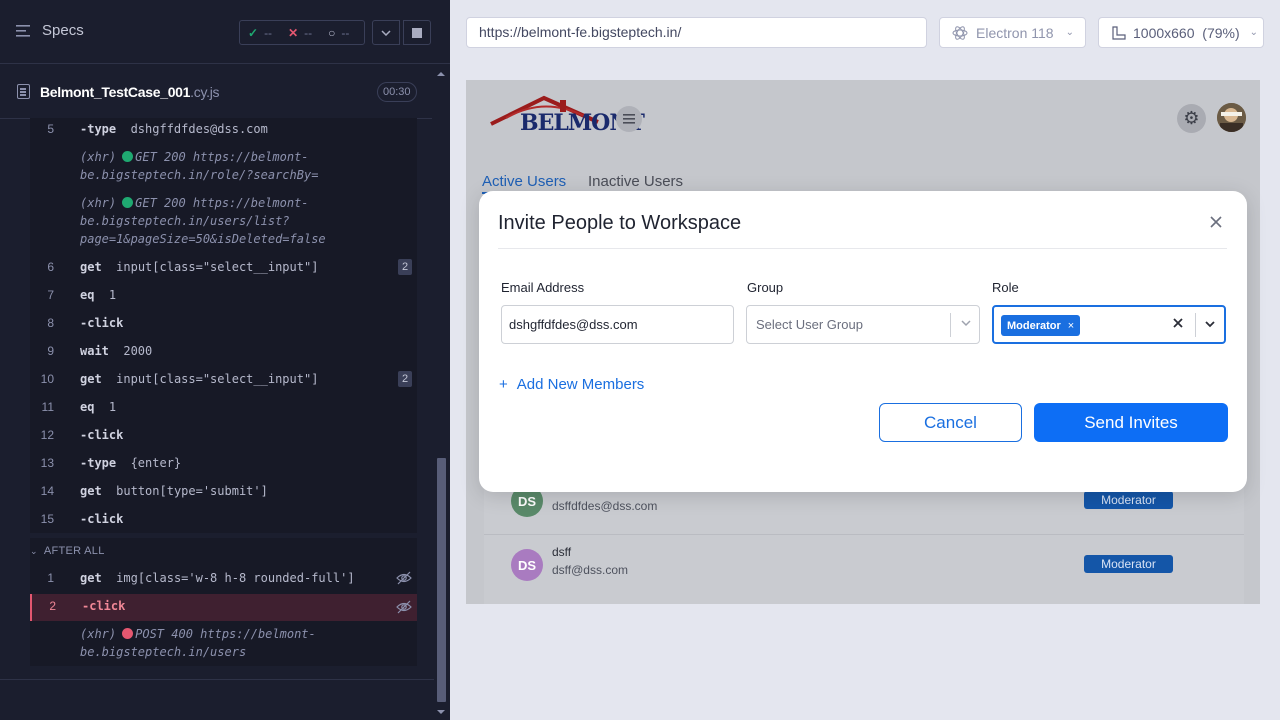 The height and width of the screenshot is (720, 1280). Describe the element at coordinates (617, 324) in the screenshot. I see `email-field: dshgffdfdes@dss.com` at that location.